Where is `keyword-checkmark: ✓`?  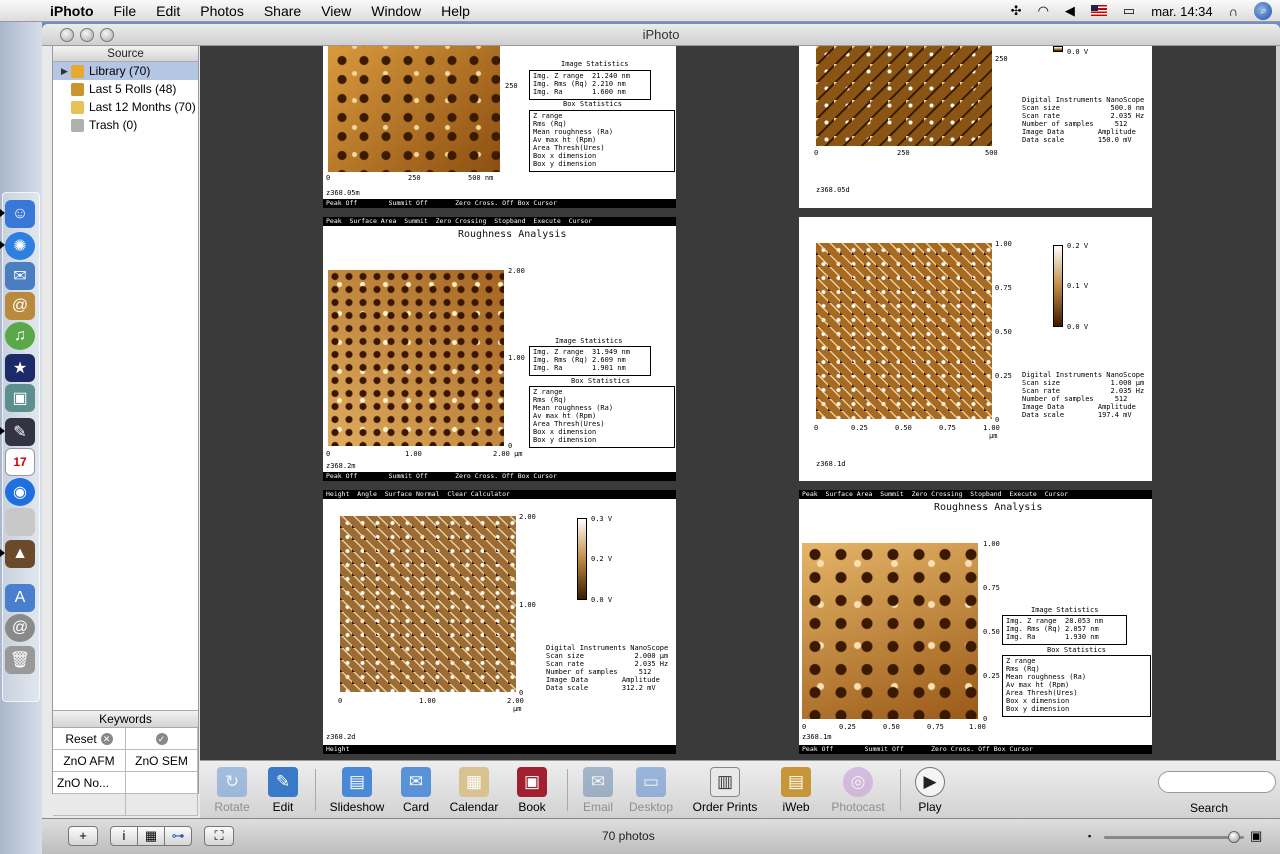 keyword-checkmark: ✓ is located at coordinates (162, 739).